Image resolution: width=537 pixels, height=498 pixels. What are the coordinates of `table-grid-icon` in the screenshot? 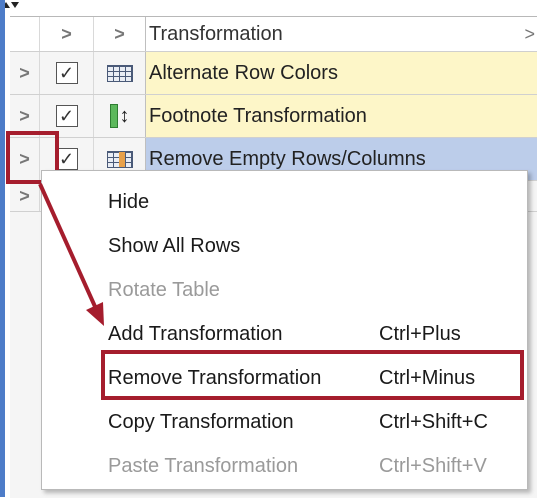 It's located at (119, 73).